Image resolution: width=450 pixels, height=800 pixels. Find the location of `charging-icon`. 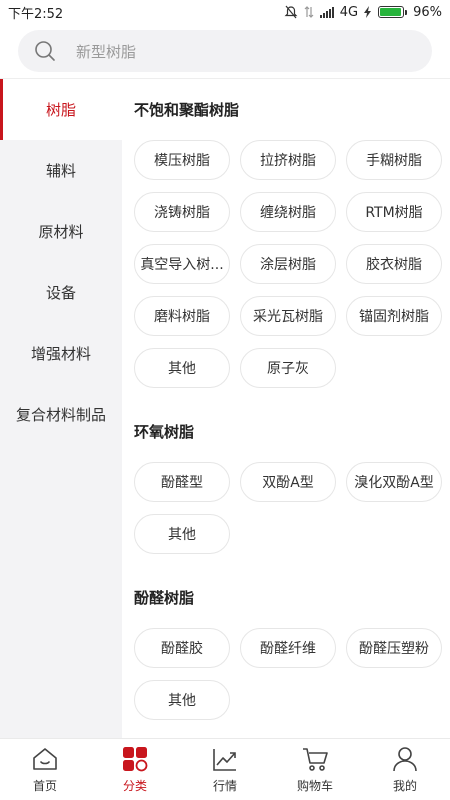

charging-icon is located at coordinates (368, 12).